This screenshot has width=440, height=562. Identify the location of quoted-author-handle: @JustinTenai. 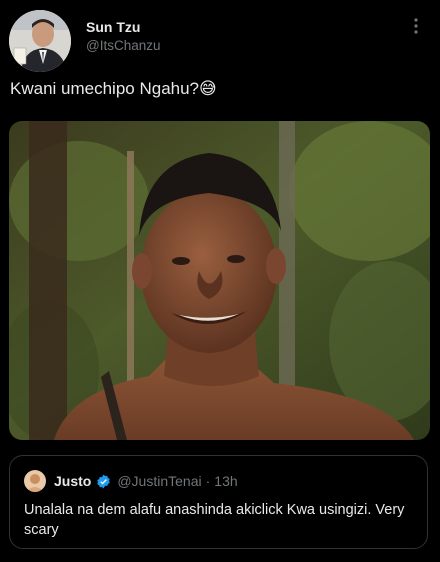
(159, 481).